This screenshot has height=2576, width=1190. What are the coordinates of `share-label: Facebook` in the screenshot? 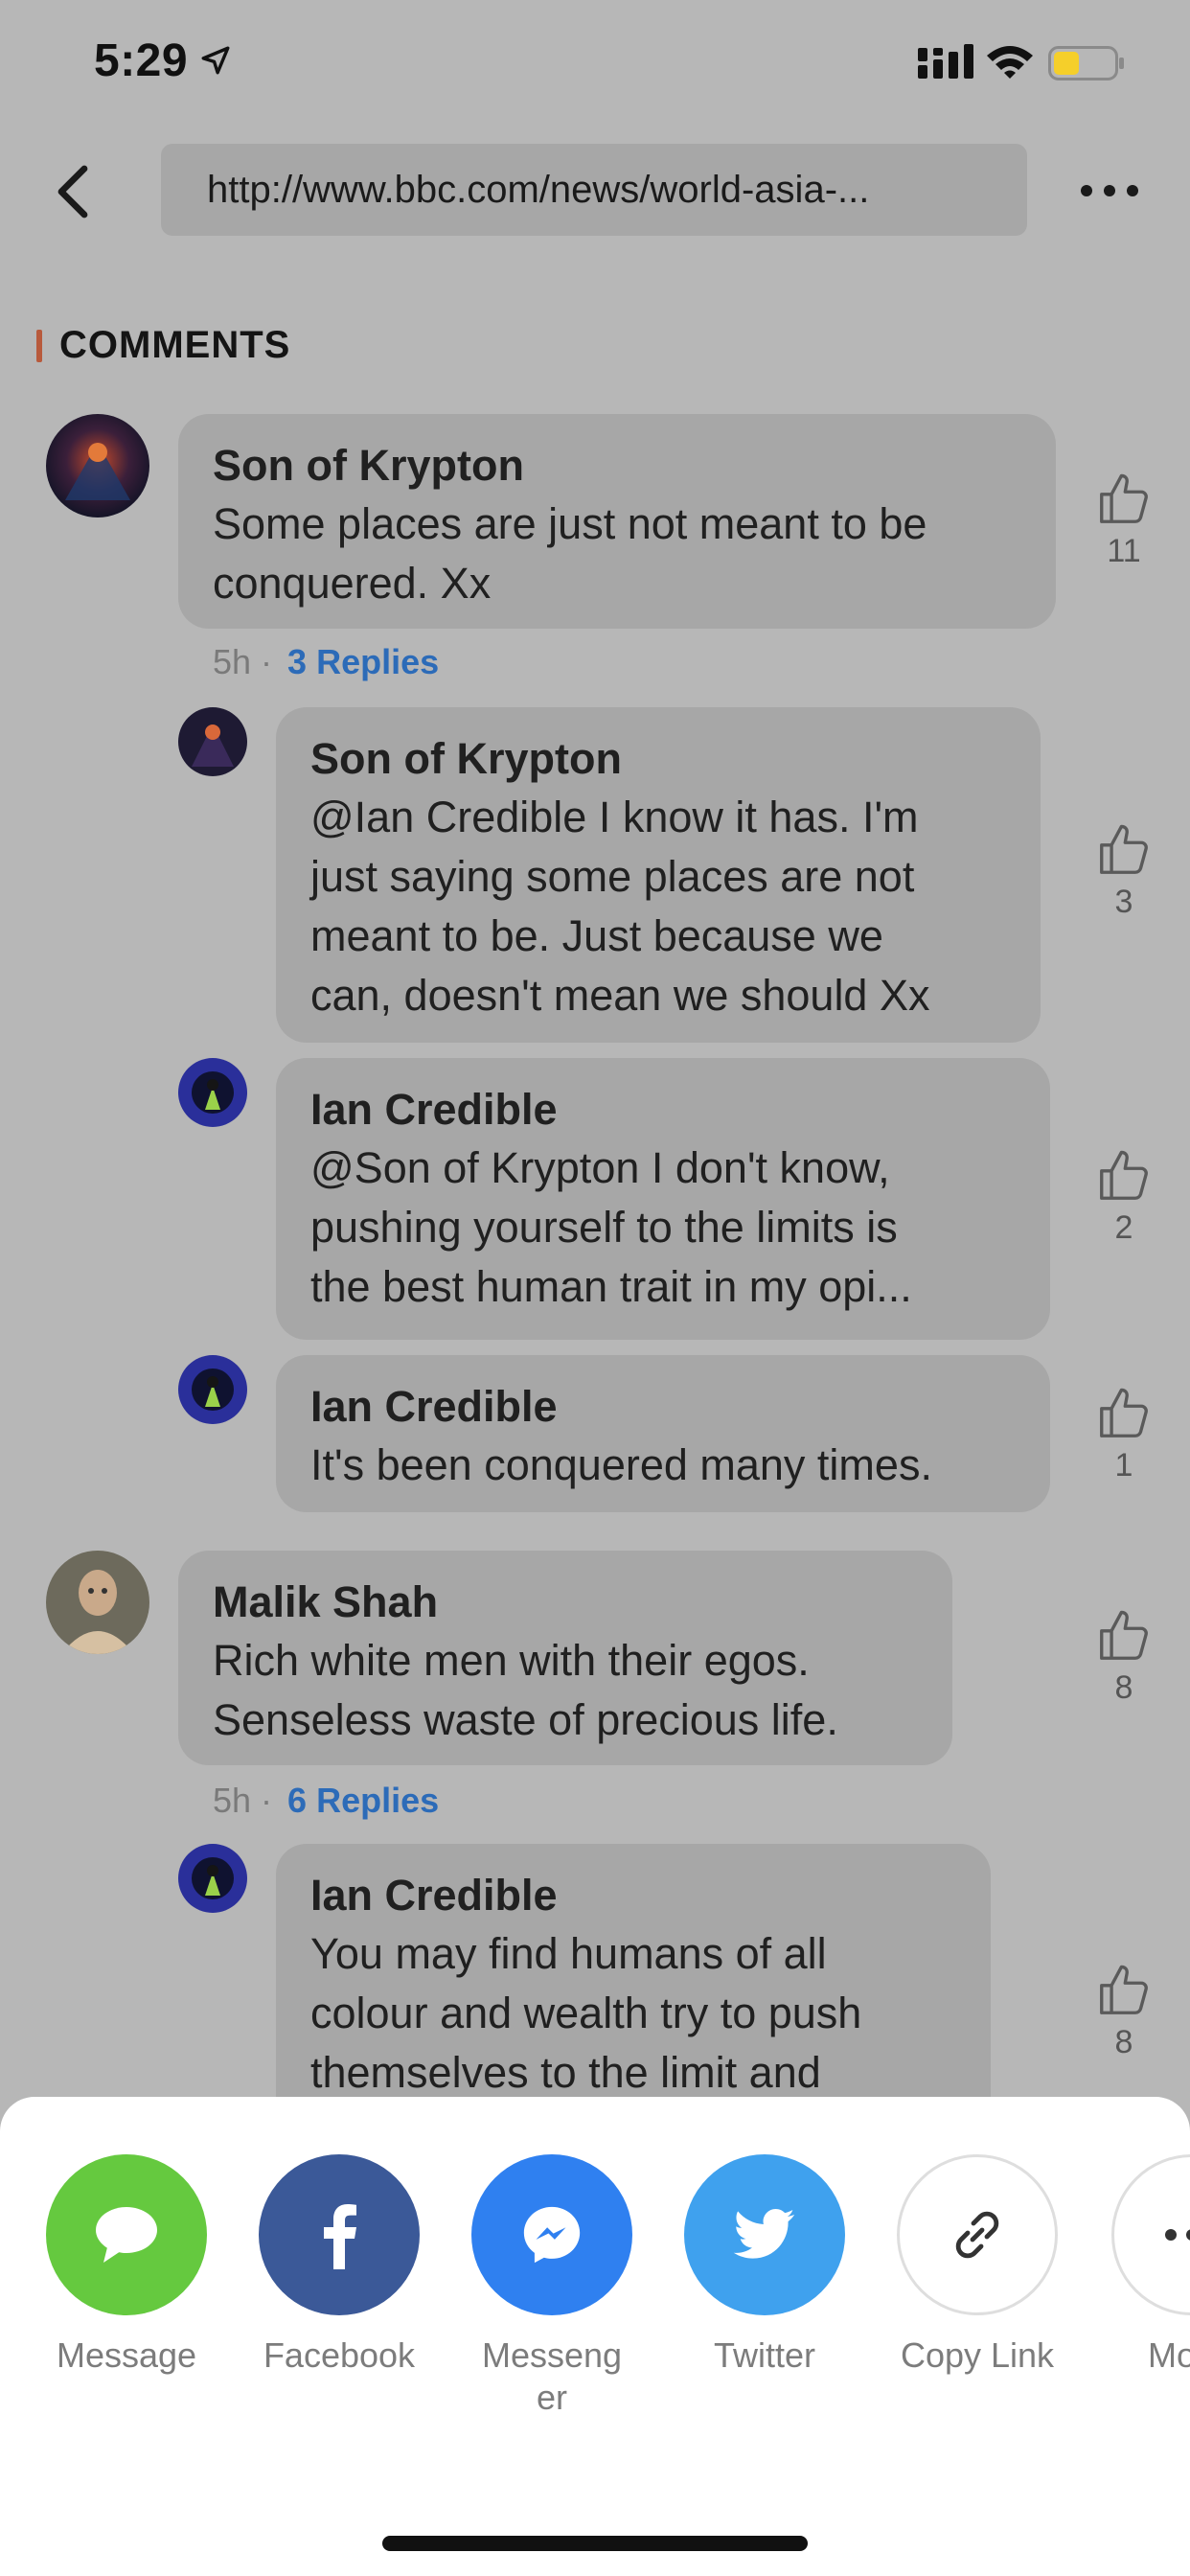 It's located at (340, 2355).